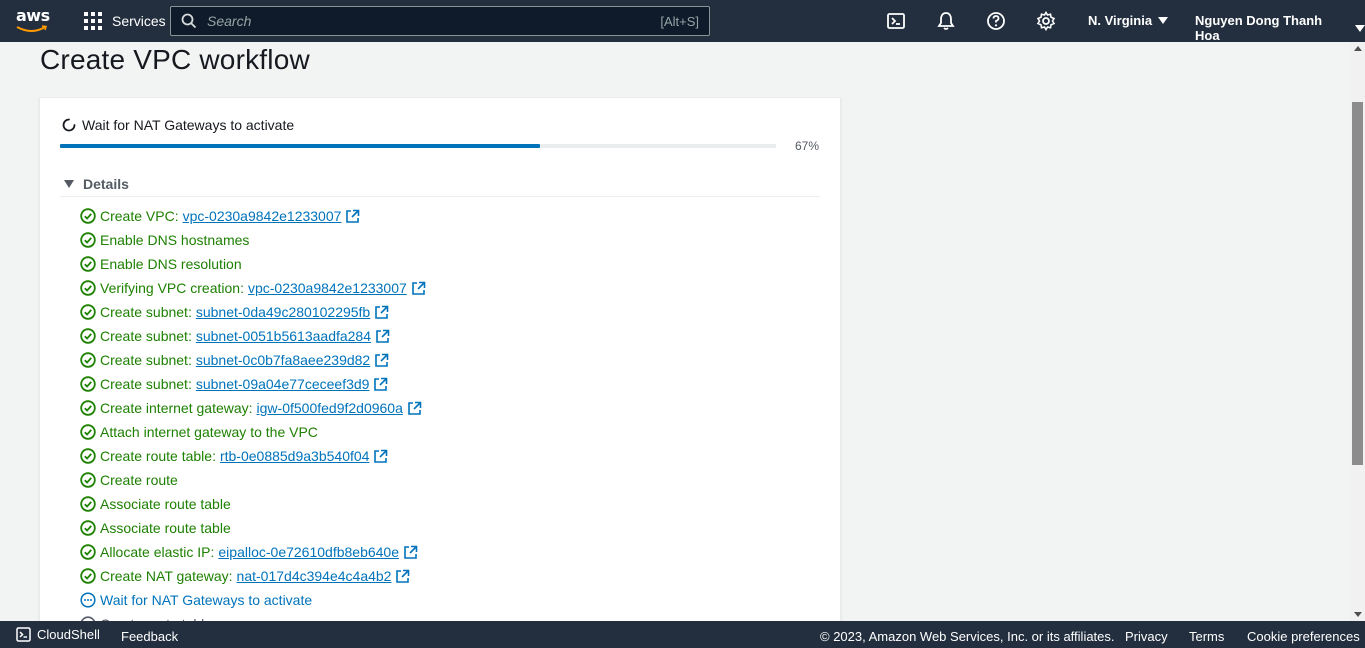 This screenshot has width=1365, height=648. Describe the element at coordinates (188, 125) in the screenshot. I see `status-text: Wait for NAT Gateways to activate` at that location.